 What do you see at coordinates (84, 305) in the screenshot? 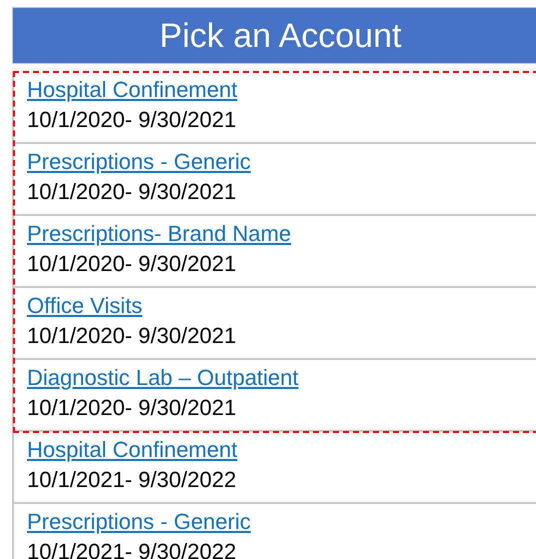
I see `account-link: Office Visits` at bounding box center [84, 305].